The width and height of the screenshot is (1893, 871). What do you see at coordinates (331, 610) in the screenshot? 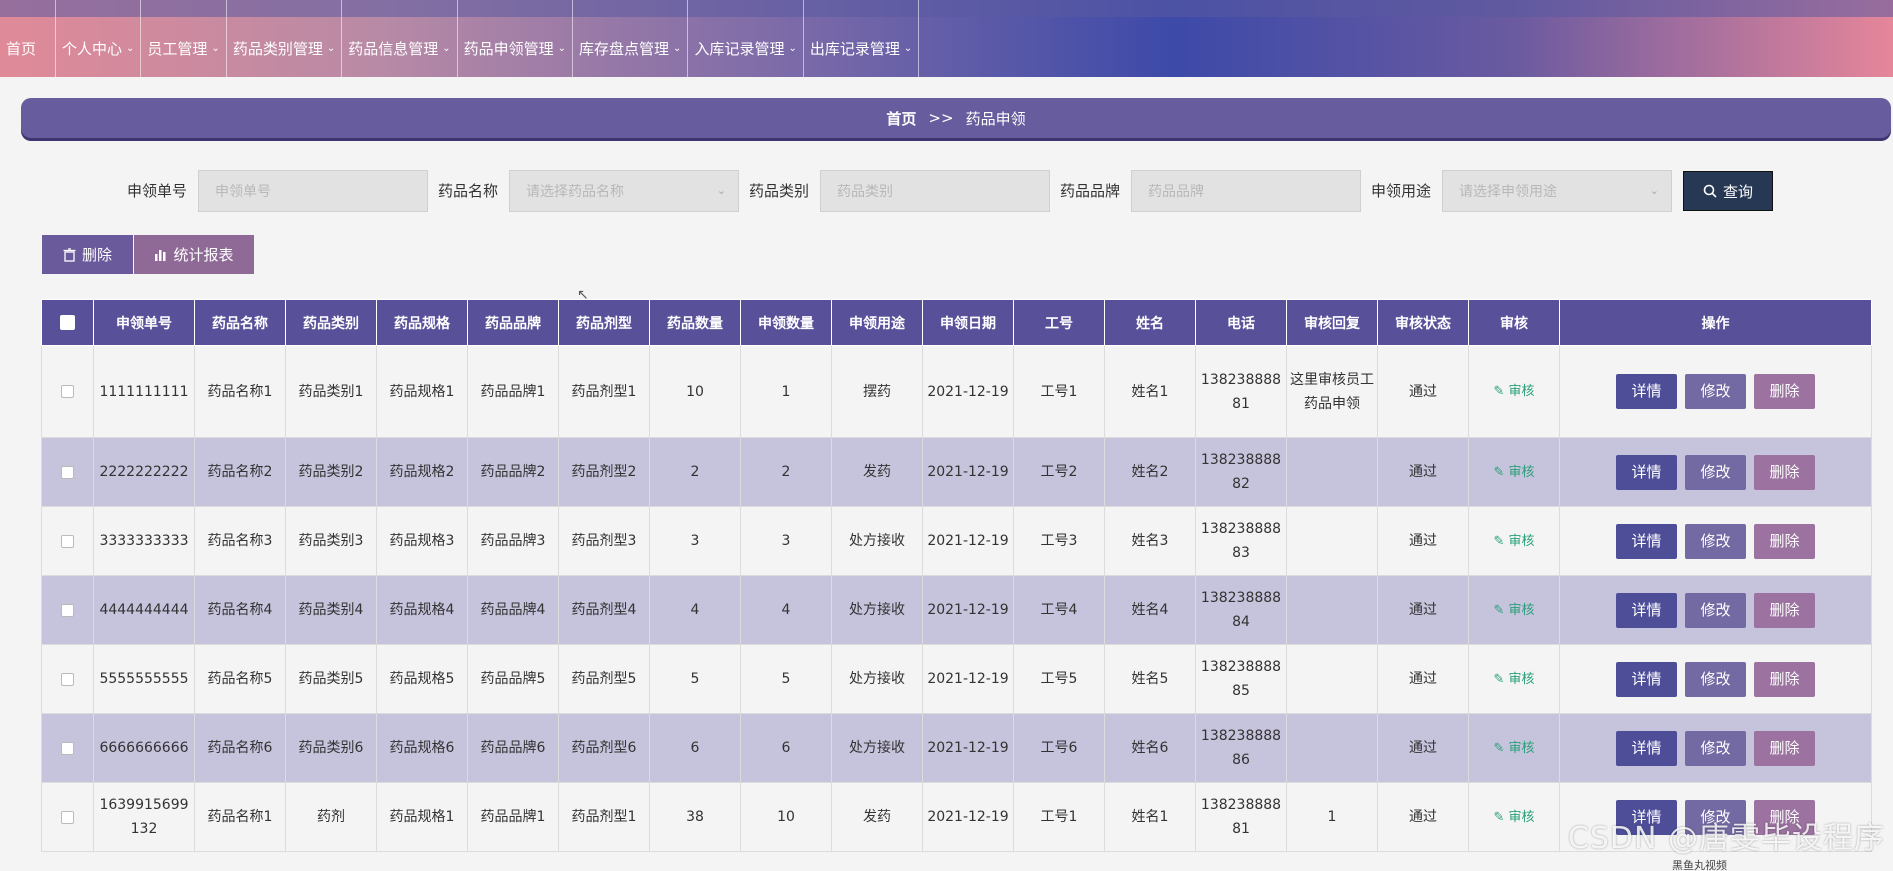
I see `cell-category: 药品类别4` at bounding box center [331, 610].